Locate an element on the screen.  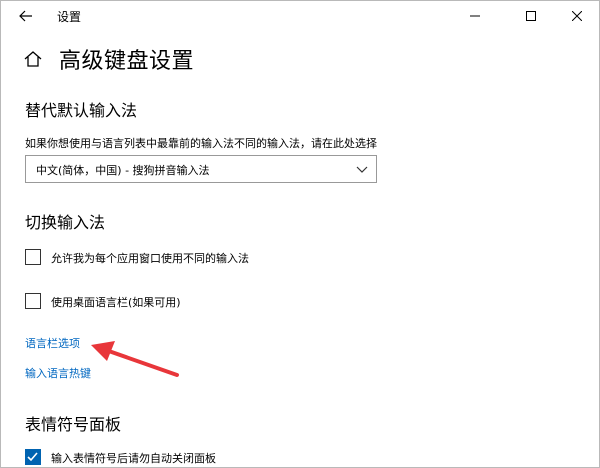
emoji-panel-checkbox is located at coordinates (33, 457).